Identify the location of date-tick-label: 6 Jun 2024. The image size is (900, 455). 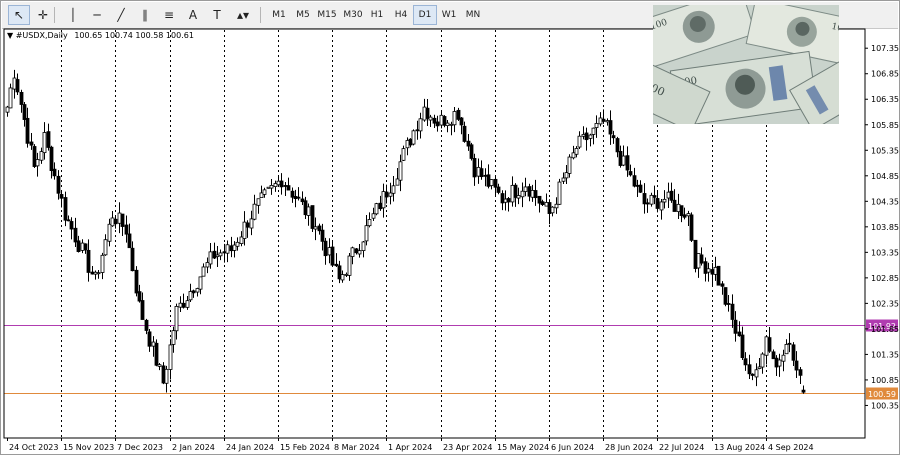
(572, 447).